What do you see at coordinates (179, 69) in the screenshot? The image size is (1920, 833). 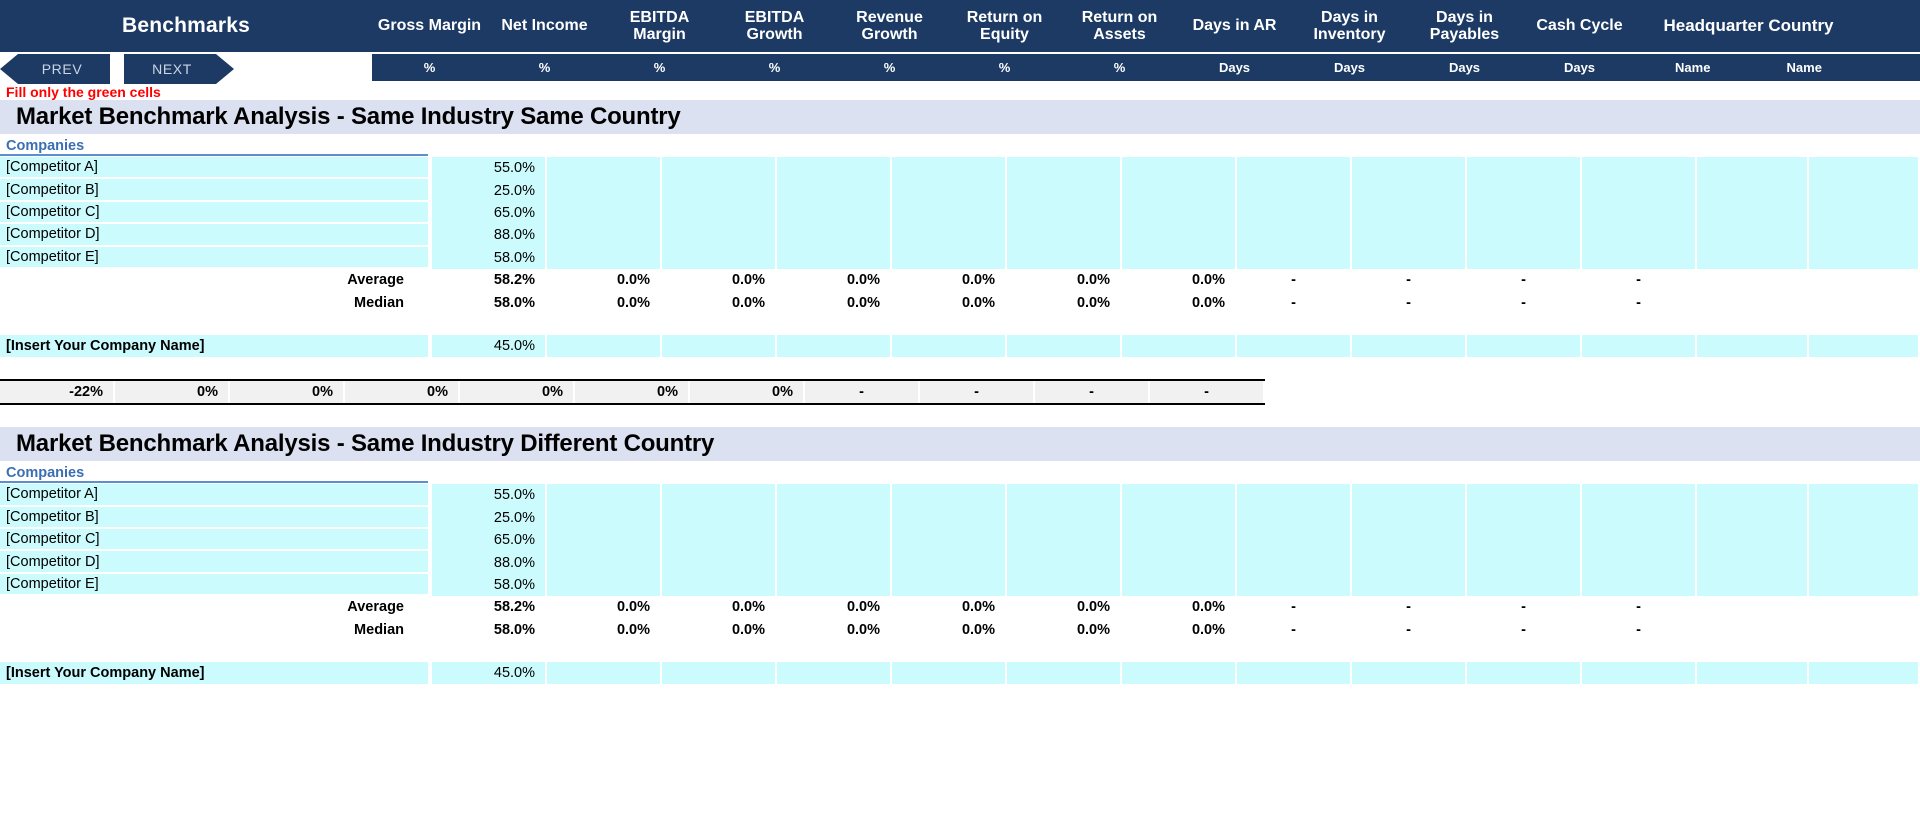 I see `next-button: NEXT` at bounding box center [179, 69].